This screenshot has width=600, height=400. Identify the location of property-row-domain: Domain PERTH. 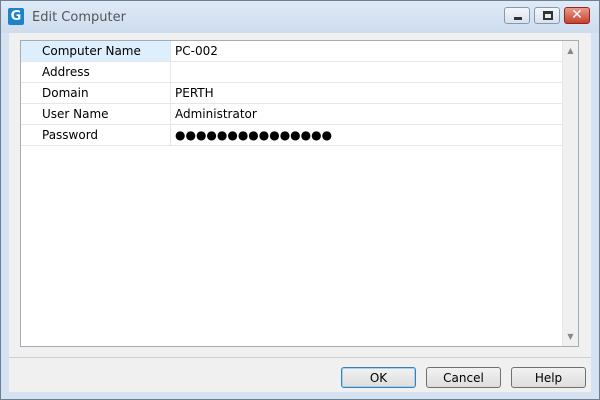
(292, 93).